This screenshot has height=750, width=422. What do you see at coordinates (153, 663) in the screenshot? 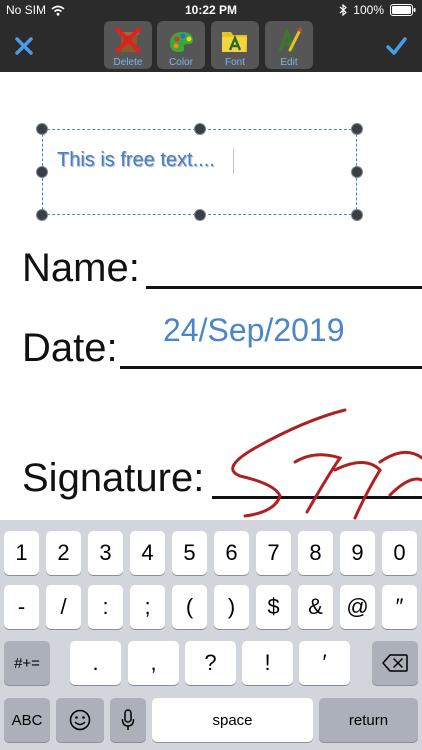
I see `key-comma: ,` at bounding box center [153, 663].